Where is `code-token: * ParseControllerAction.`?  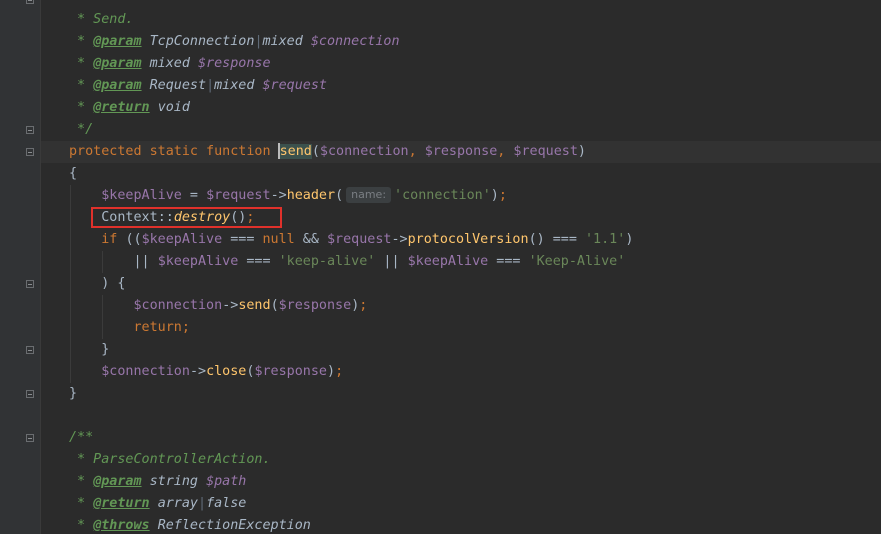
code-token: * ParseControllerAction. is located at coordinates (170, 459).